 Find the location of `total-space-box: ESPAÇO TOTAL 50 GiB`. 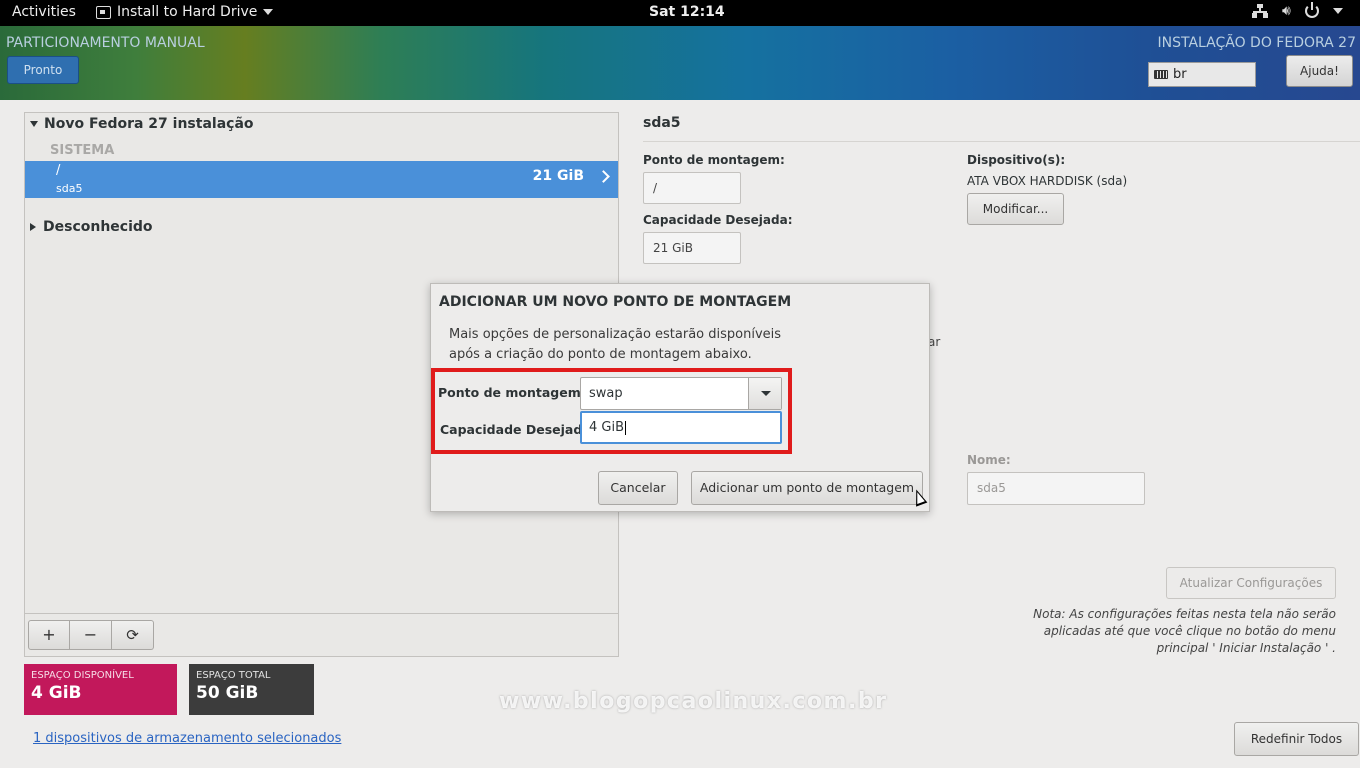

total-space-box: ESPAÇO TOTAL 50 GiB is located at coordinates (251, 689).